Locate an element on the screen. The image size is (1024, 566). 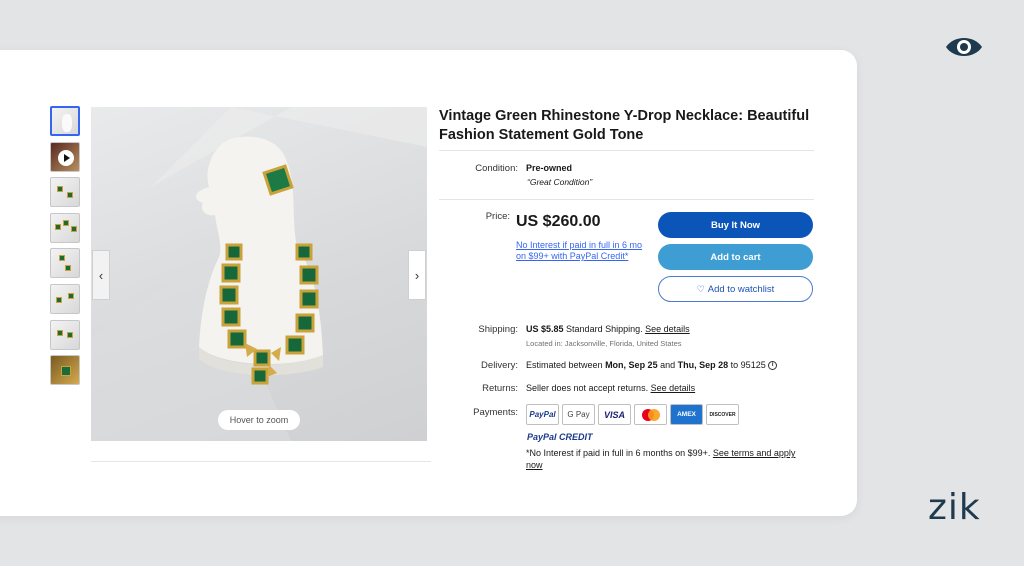
thumbnail-video is located at coordinates (65, 156).